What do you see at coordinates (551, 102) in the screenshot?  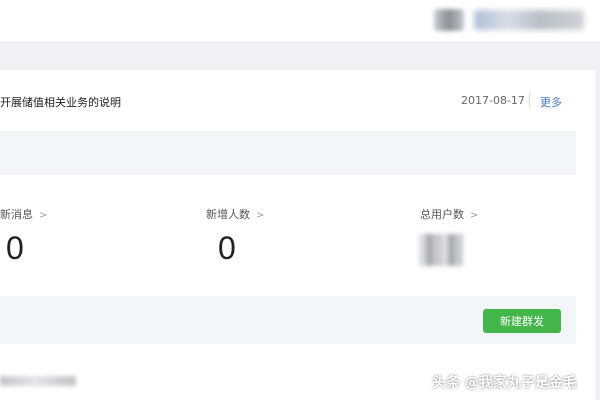 I see `more-link: 更多` at bounding box center [551, 102].